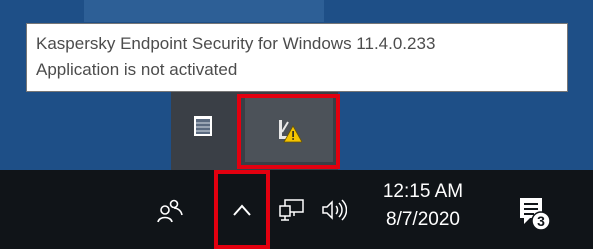  Describe the element at coordinates (137, 69) in the screenshot. I see `tooltip-status: Application is not activated` at that location.